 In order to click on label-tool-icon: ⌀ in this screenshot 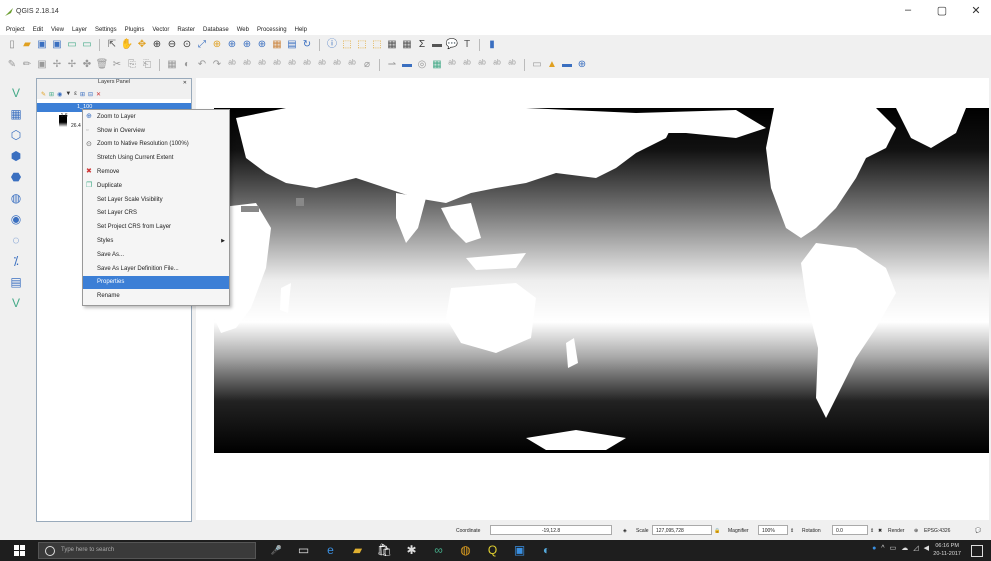, I will do `click(367, 65)`.